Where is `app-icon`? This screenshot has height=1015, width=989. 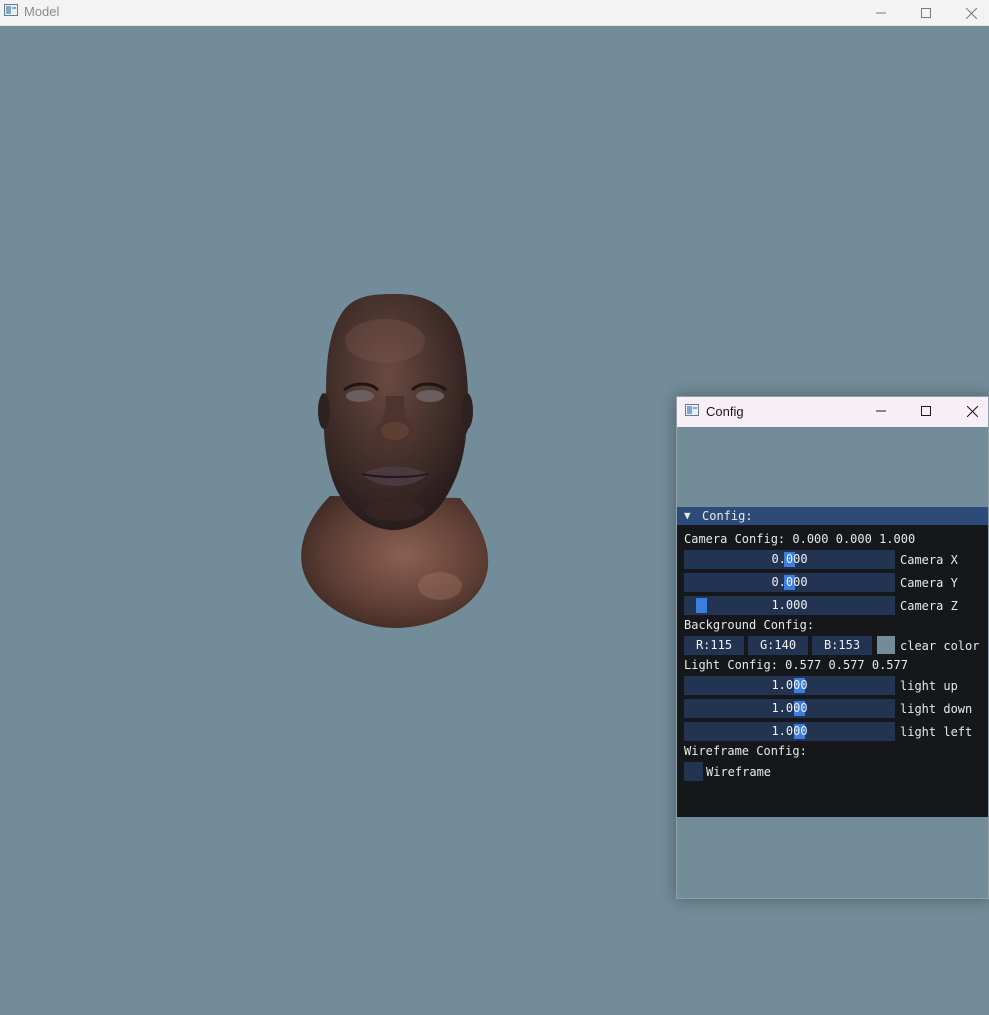
app-icon is located at coordinates (11, 10).